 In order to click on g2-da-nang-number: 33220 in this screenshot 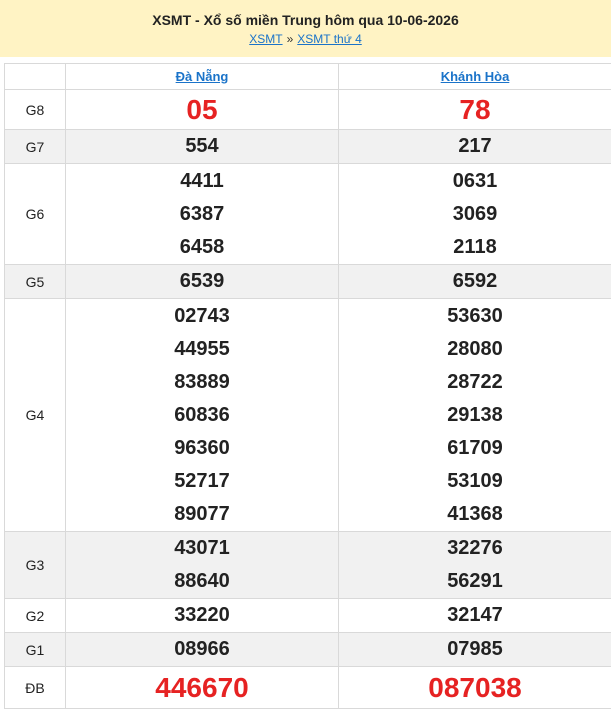, I will do `click(202, 615)`.